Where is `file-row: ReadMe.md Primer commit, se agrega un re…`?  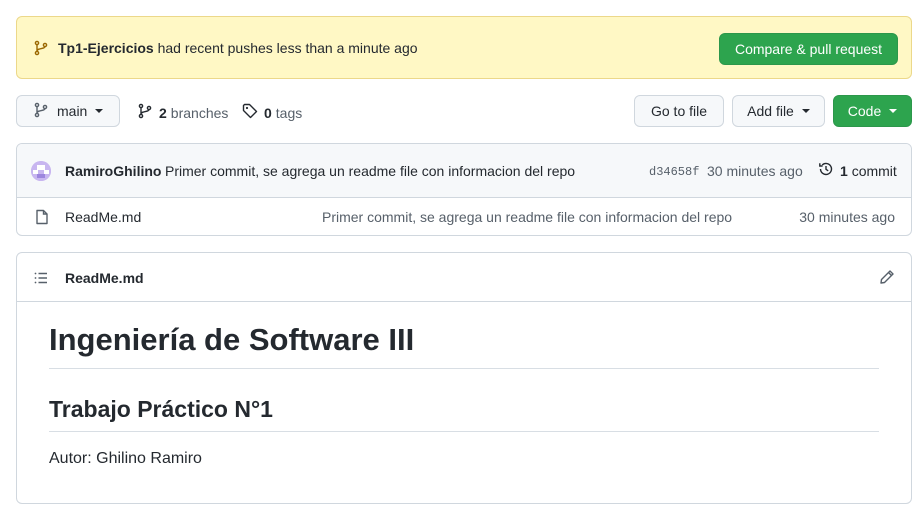
file-row: ReadMe.md Primer commit, se agrega un re… is located at coordinates (464, 216).